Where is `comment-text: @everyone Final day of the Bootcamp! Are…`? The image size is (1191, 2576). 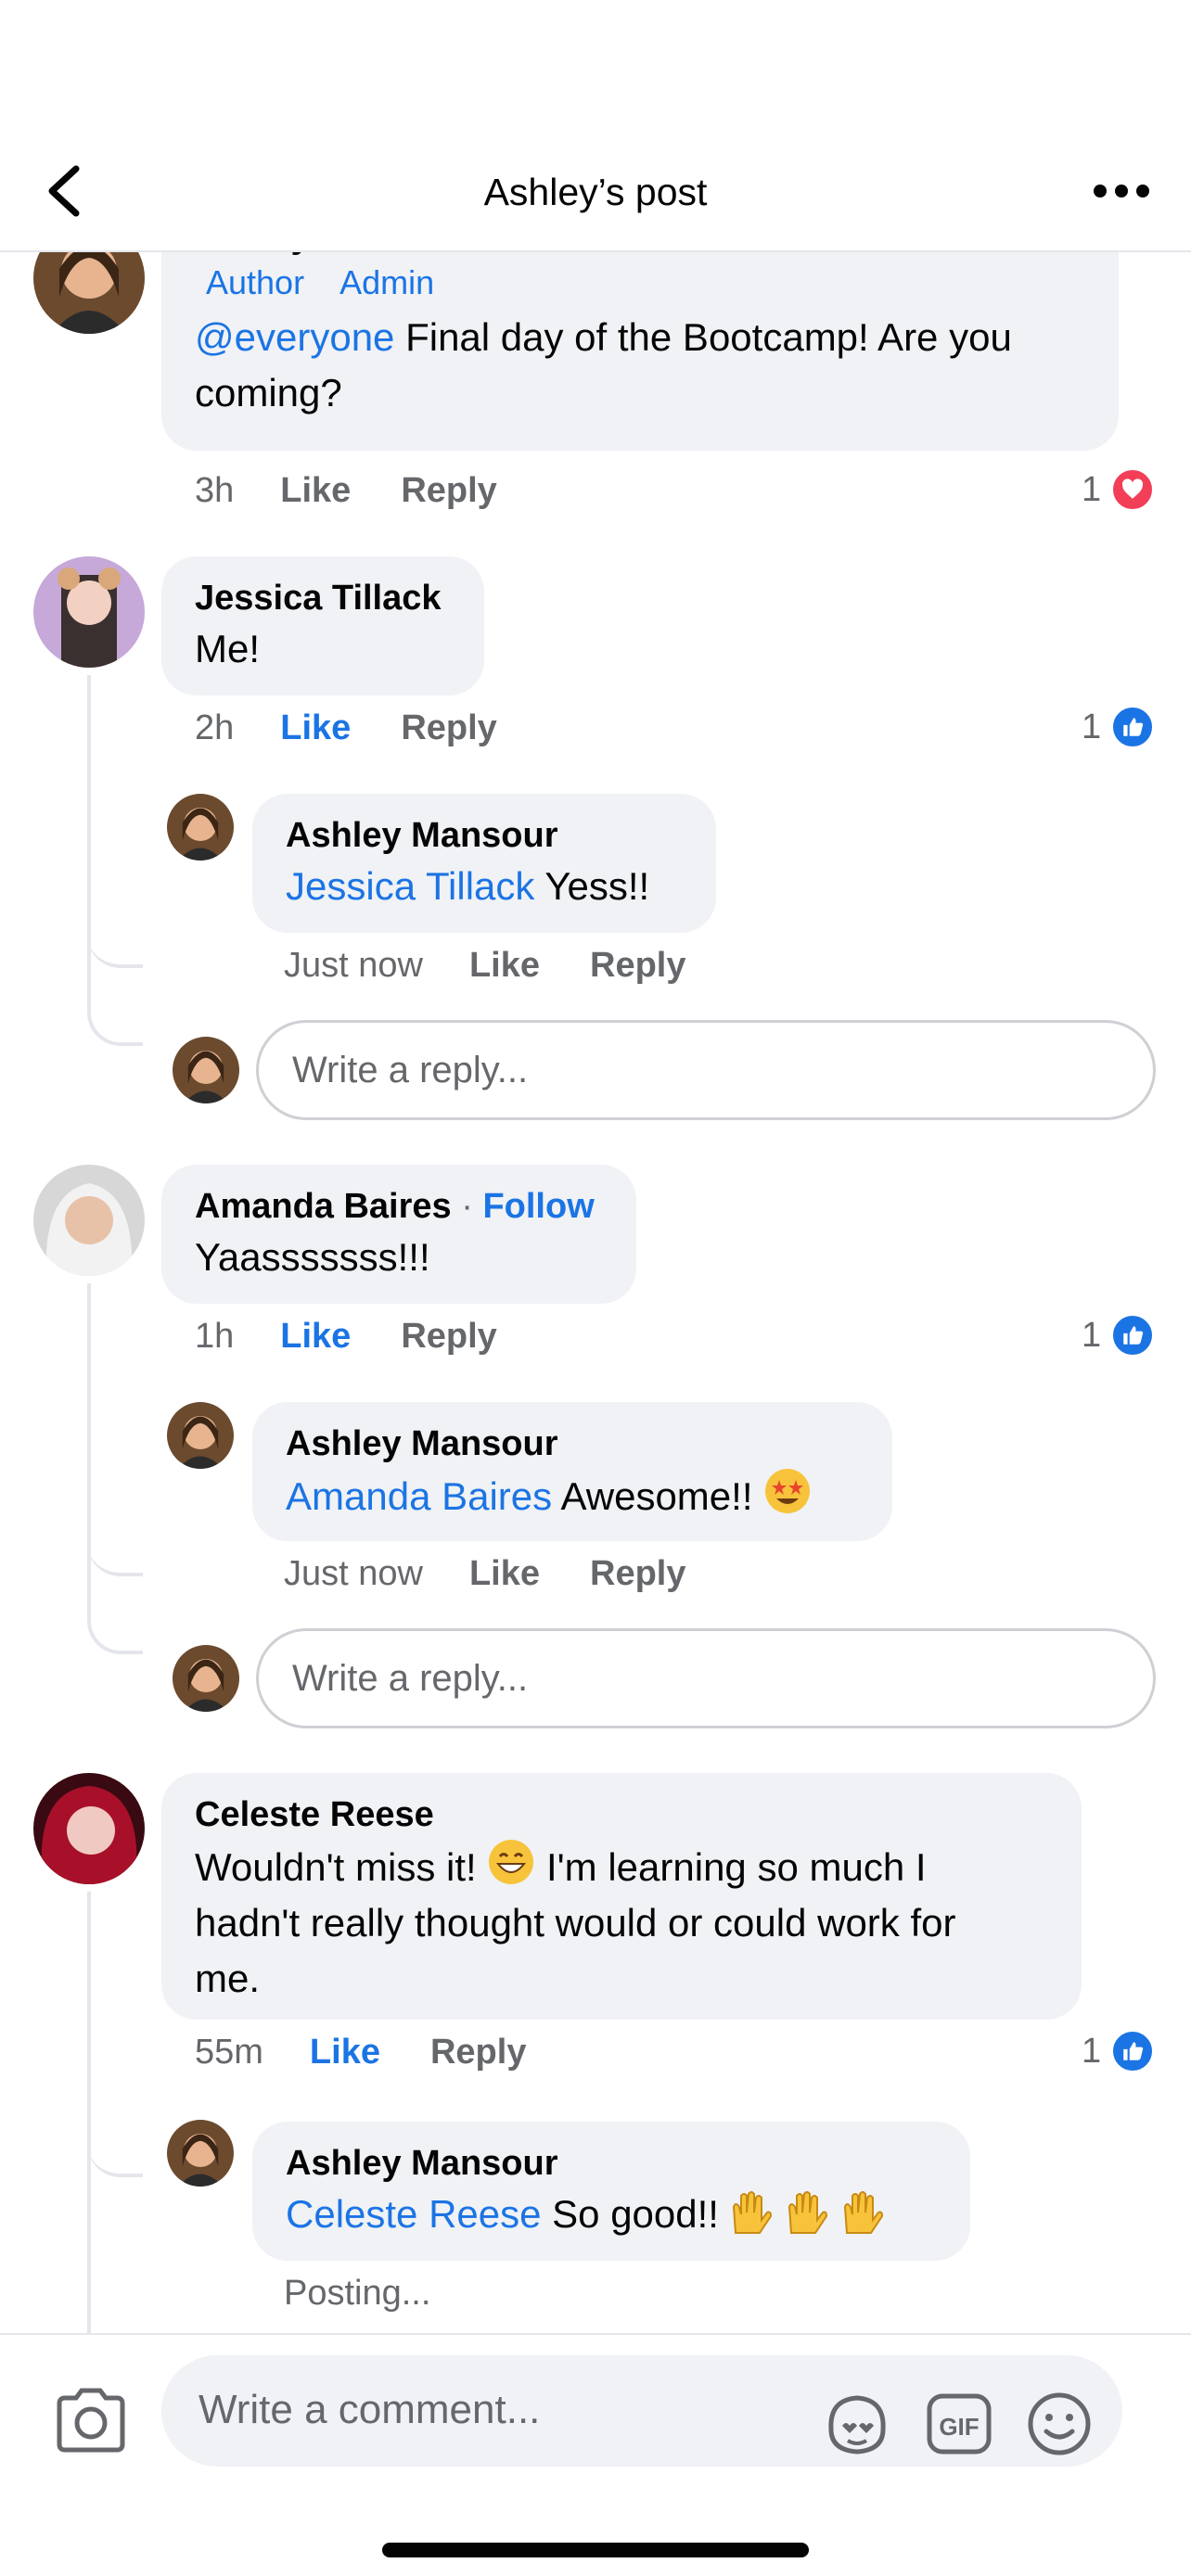
comment-text: @everyone Final day of the Bootcamp! Are… is located at coordinates (603, 364).